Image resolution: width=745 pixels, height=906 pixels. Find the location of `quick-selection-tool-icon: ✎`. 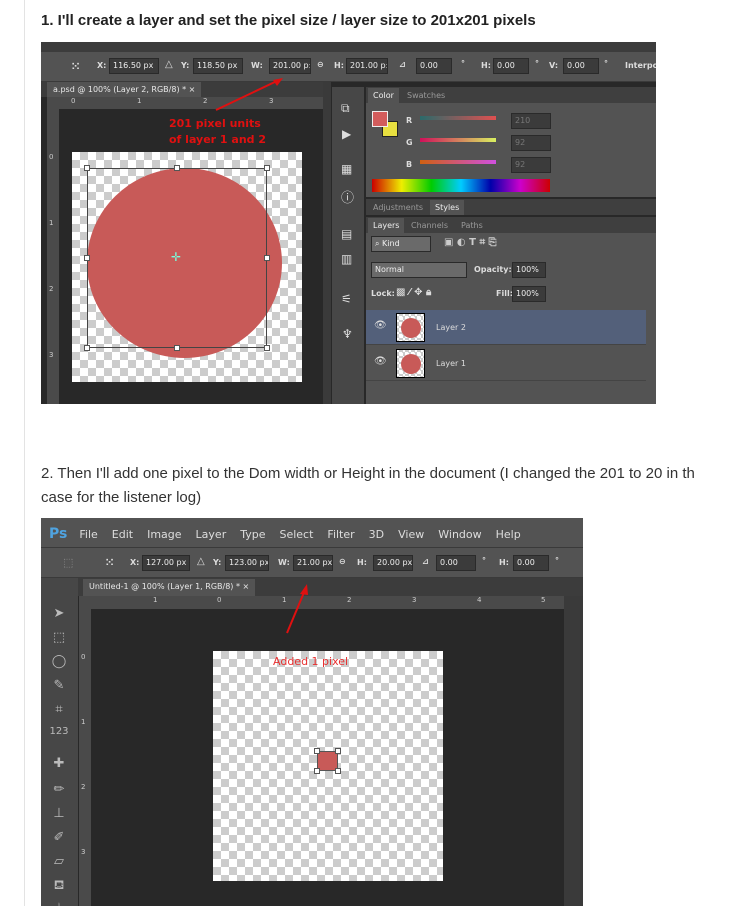

quick-selection-tool-icon: ✎ is located at coordinates (59, 688).